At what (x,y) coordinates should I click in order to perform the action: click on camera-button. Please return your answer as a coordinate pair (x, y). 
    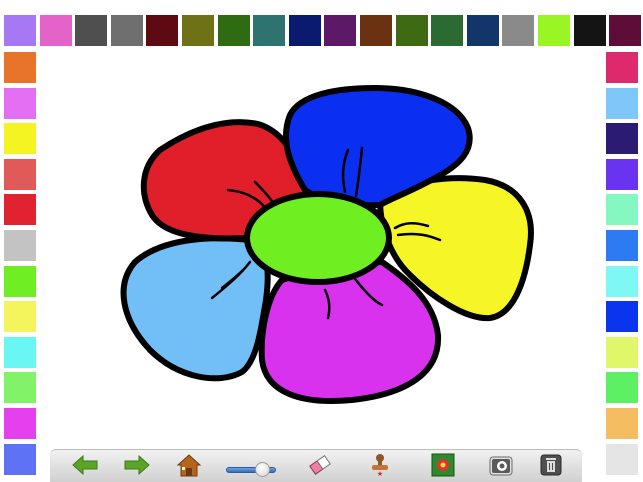
    Looking at the image, I should click on (501, 465).